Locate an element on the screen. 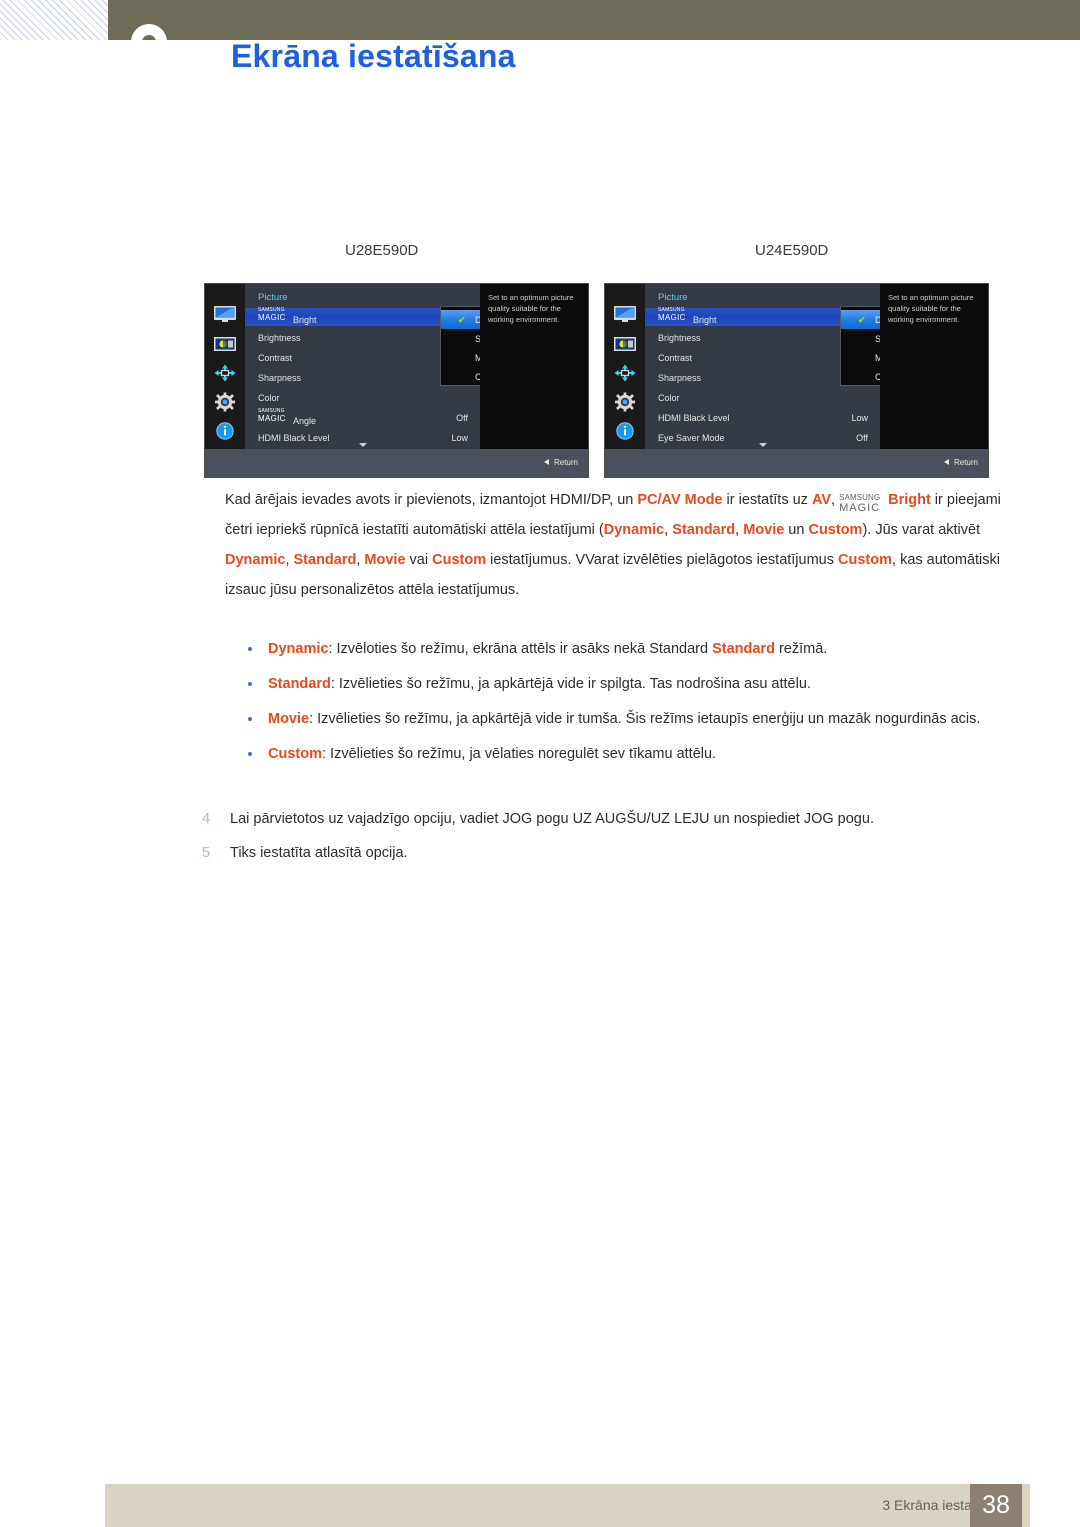 Image resolution: width=1080 pixels, height=1527 pixels. para-text: un is located at coordinates (796, 530).